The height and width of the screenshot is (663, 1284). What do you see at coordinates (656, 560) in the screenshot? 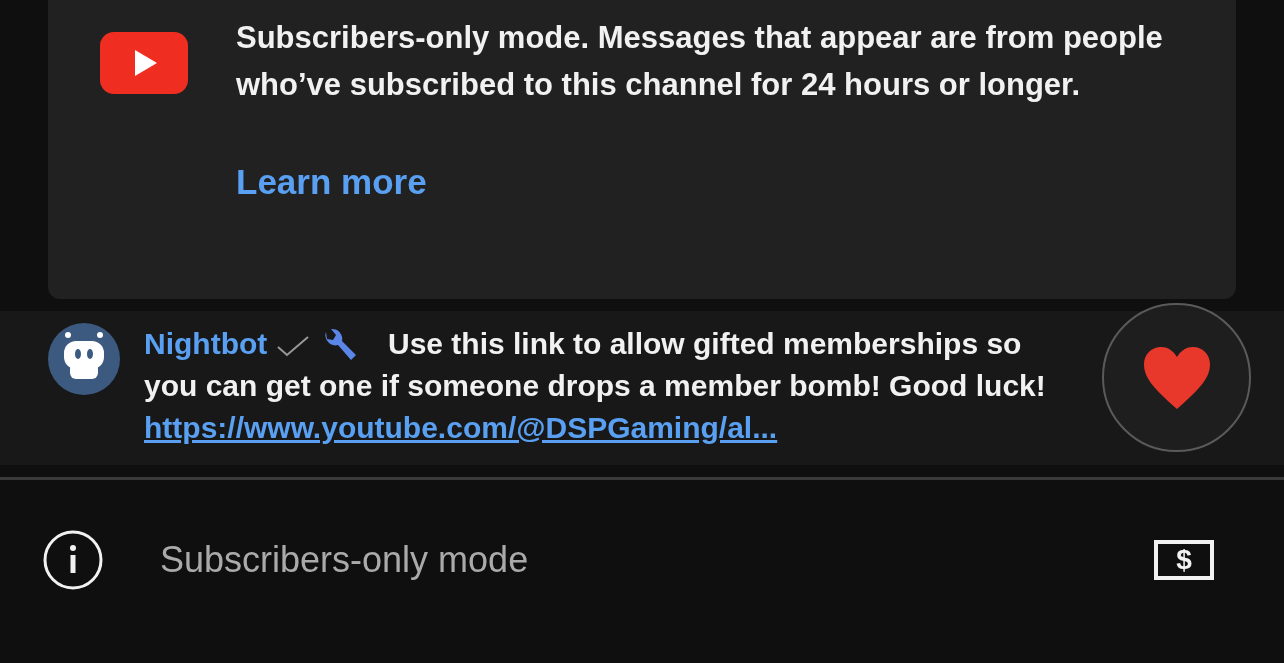
I see `chat-input-field: Subscribers-only mode` at bounding box center [656, 560].